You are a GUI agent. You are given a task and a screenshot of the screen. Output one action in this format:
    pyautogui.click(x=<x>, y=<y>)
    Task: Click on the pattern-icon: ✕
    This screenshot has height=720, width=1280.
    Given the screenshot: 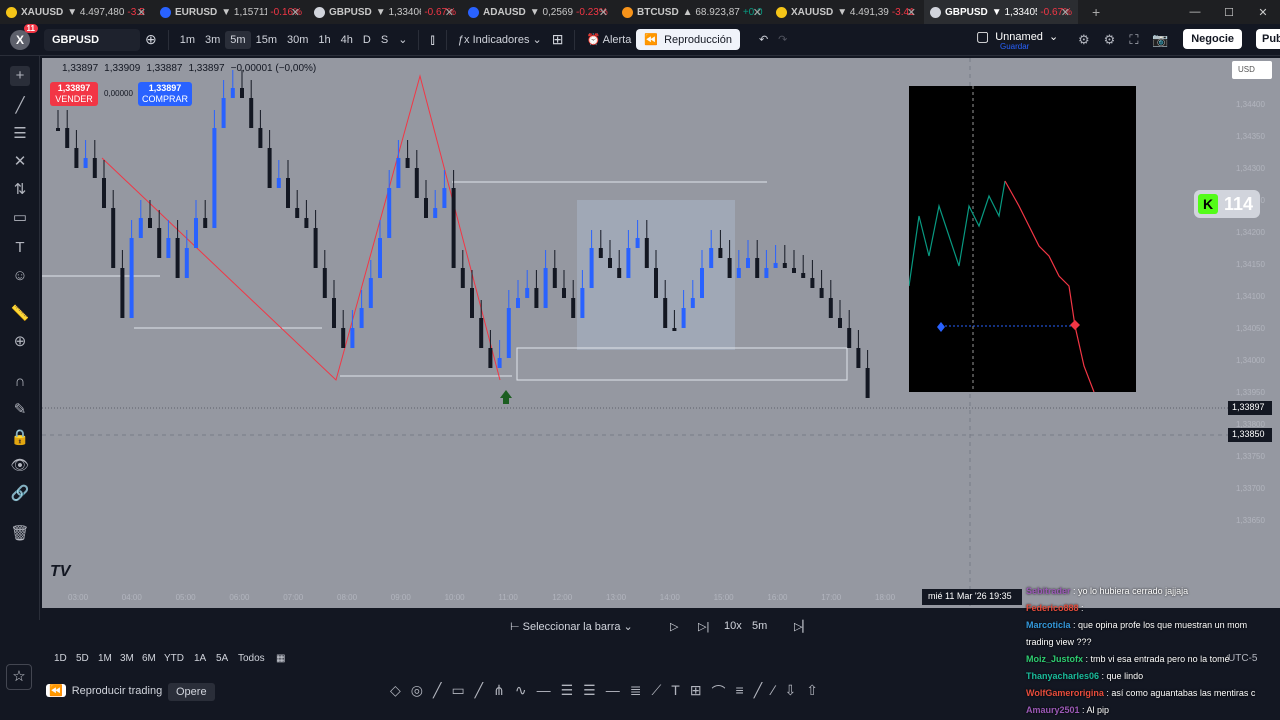 What is the action you would take?
    pyautogui.click(x=20, y=162)
    